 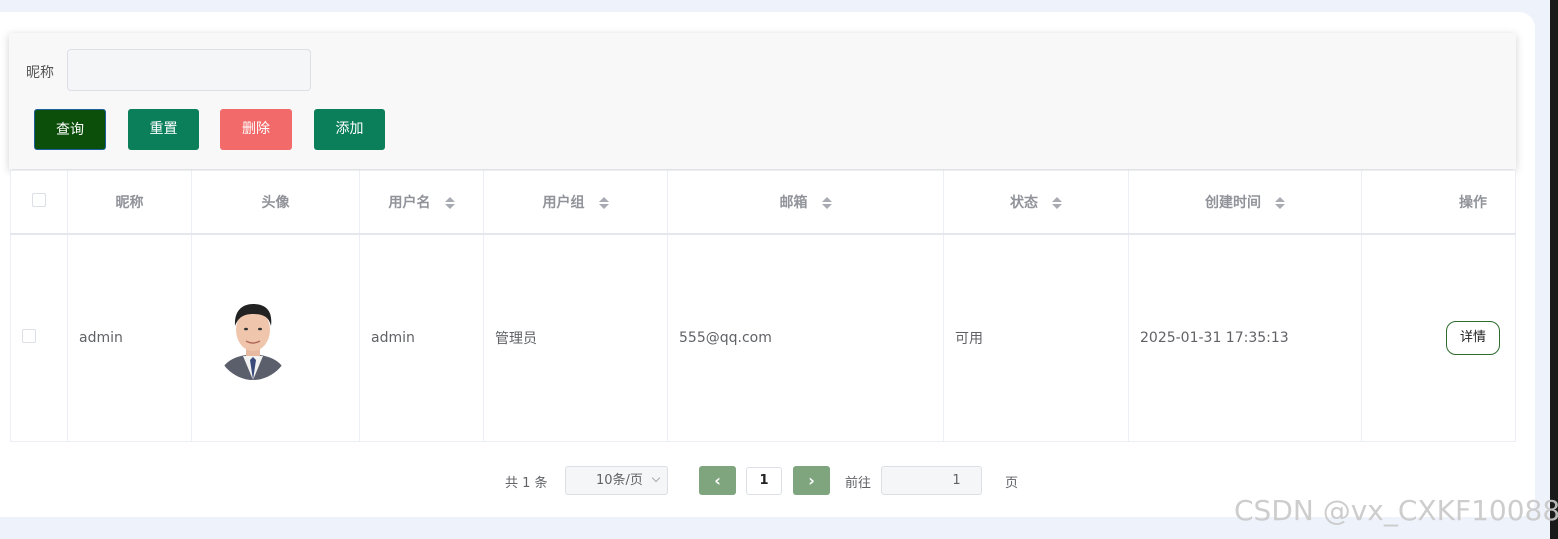 I want to click on header-email: 邮箱, so click(x=805, y=202).